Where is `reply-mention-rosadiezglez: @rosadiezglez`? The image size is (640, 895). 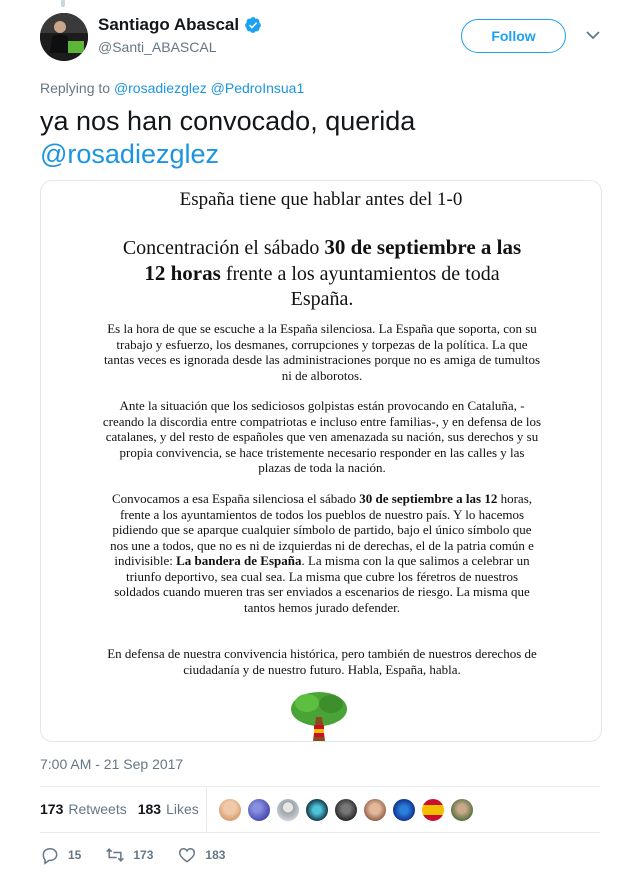 reply-mention-rosadiezglez: @rosadiezglez is located at coordinates (160, 88).